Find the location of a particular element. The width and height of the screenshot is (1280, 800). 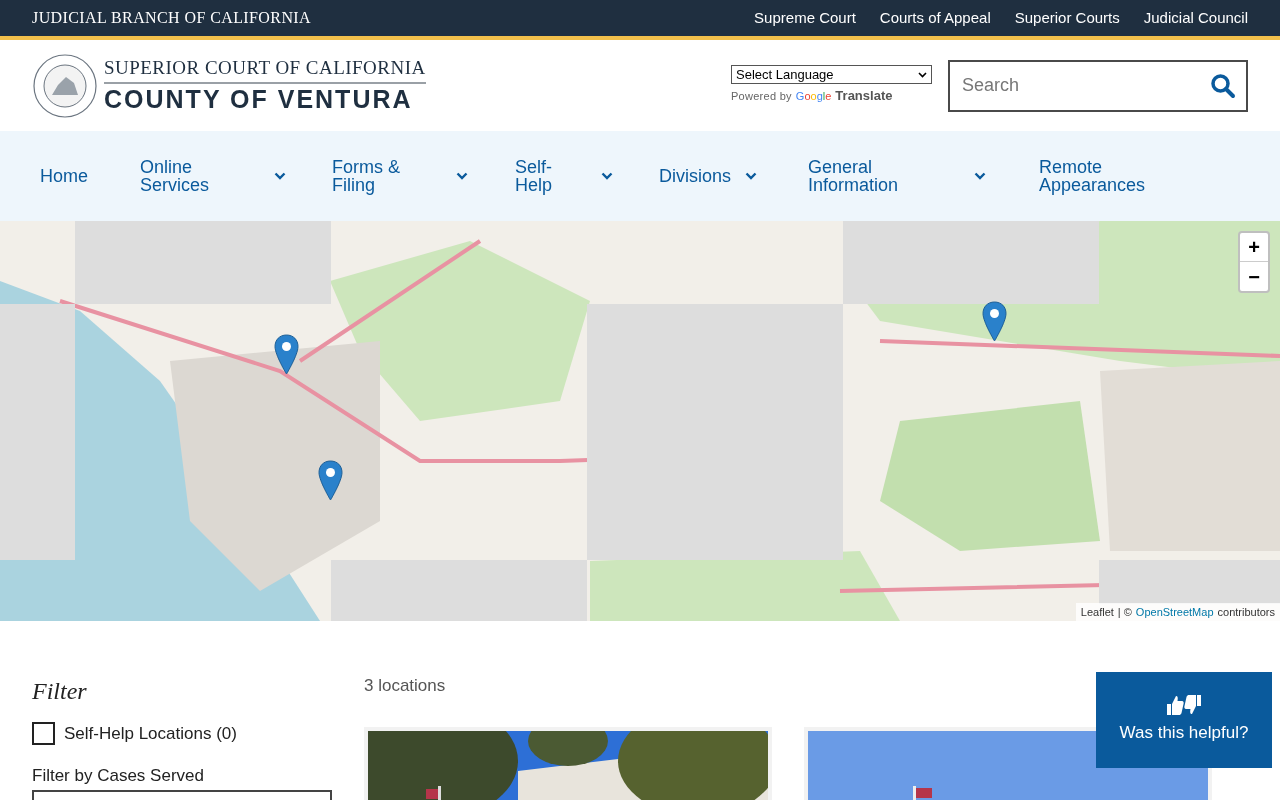

nav-item: Forms & Filing is located at coordinates (423, 176).